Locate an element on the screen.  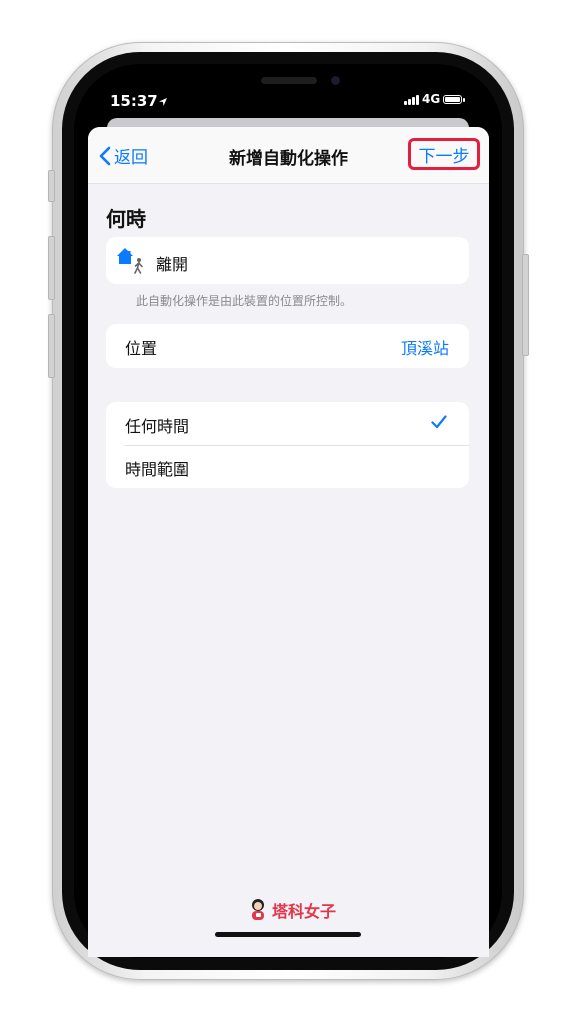
next-button: 下一步 is located at coordinates (444, 154).